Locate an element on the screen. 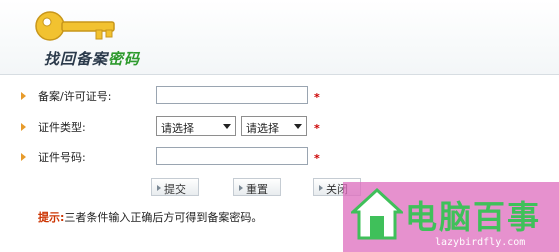  cert-type-select-1: 请选择 is located at coordinates (196, 126).